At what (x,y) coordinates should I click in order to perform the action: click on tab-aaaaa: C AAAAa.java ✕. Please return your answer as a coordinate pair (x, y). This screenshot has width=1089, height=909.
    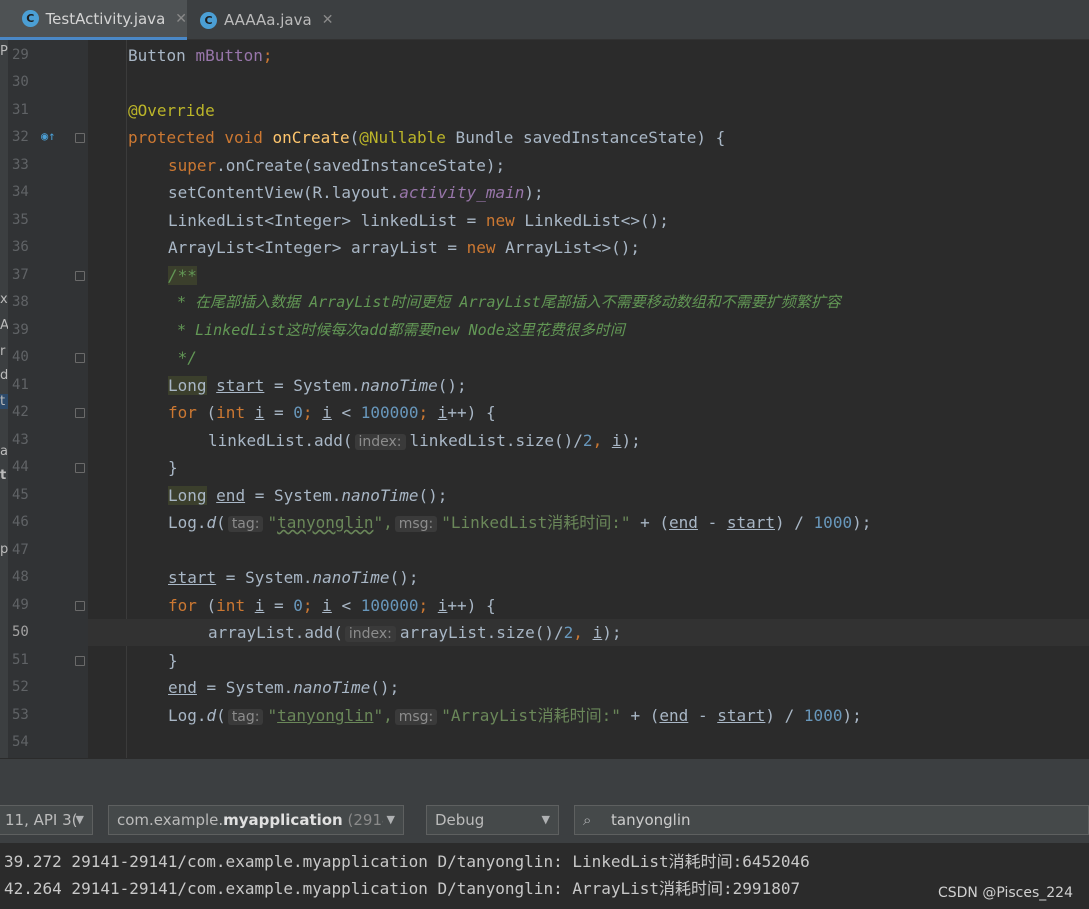
    Looking at the image, I should click on (264, 20).